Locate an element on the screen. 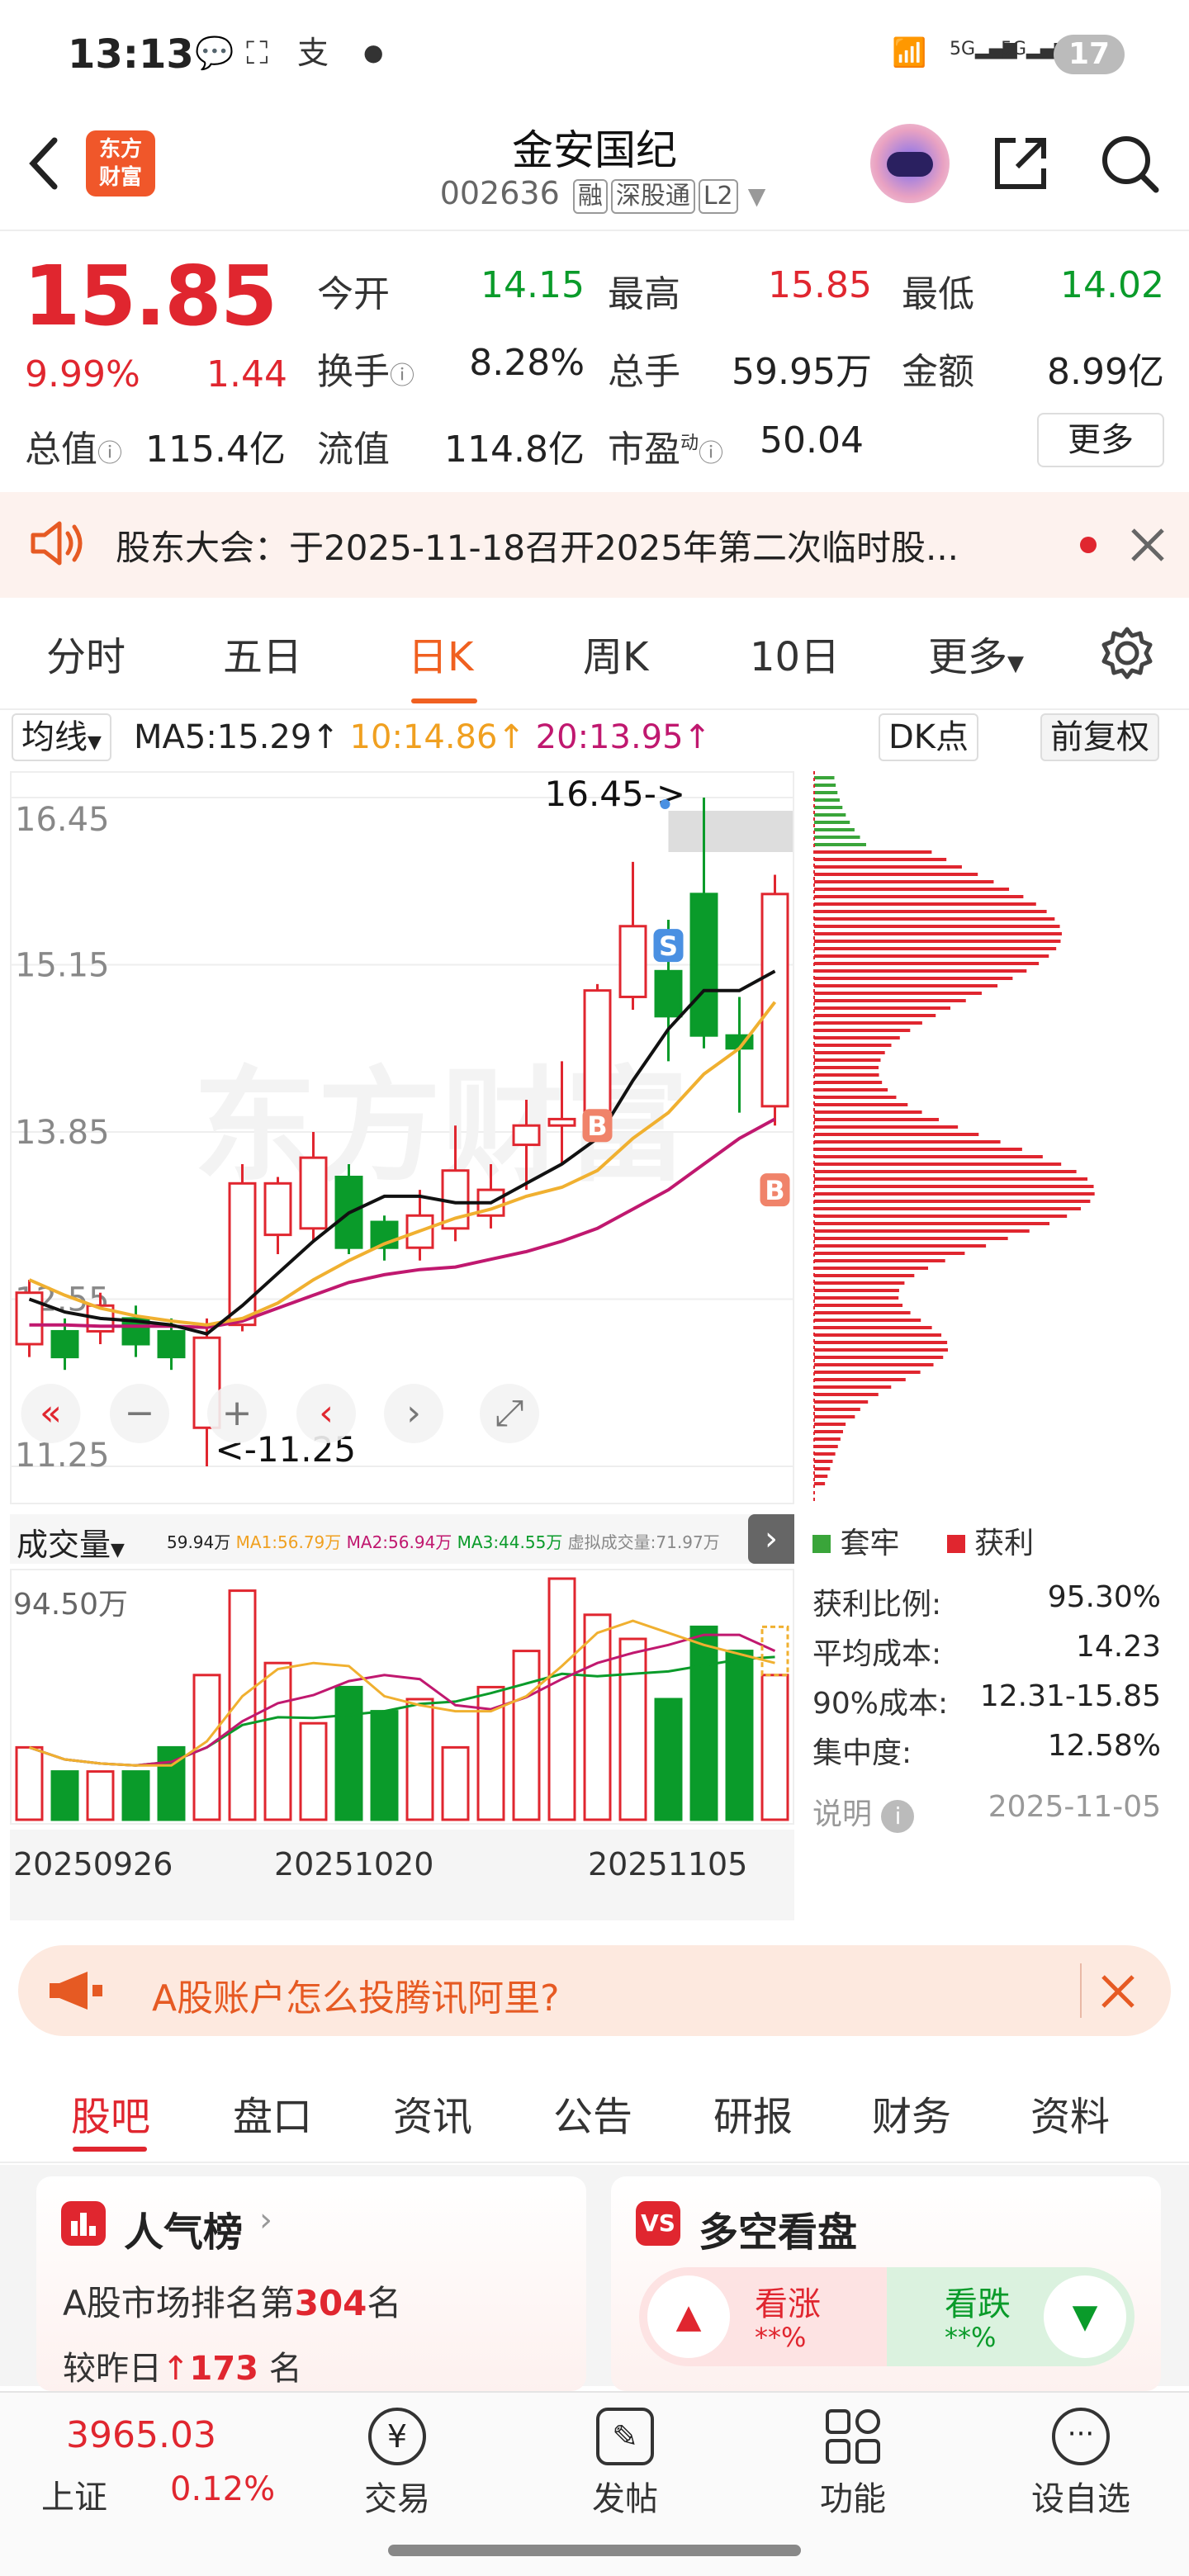 This screenshot has height=2576, width=1189. volume-value: 59.95万 is located at coordinates (802, 372).